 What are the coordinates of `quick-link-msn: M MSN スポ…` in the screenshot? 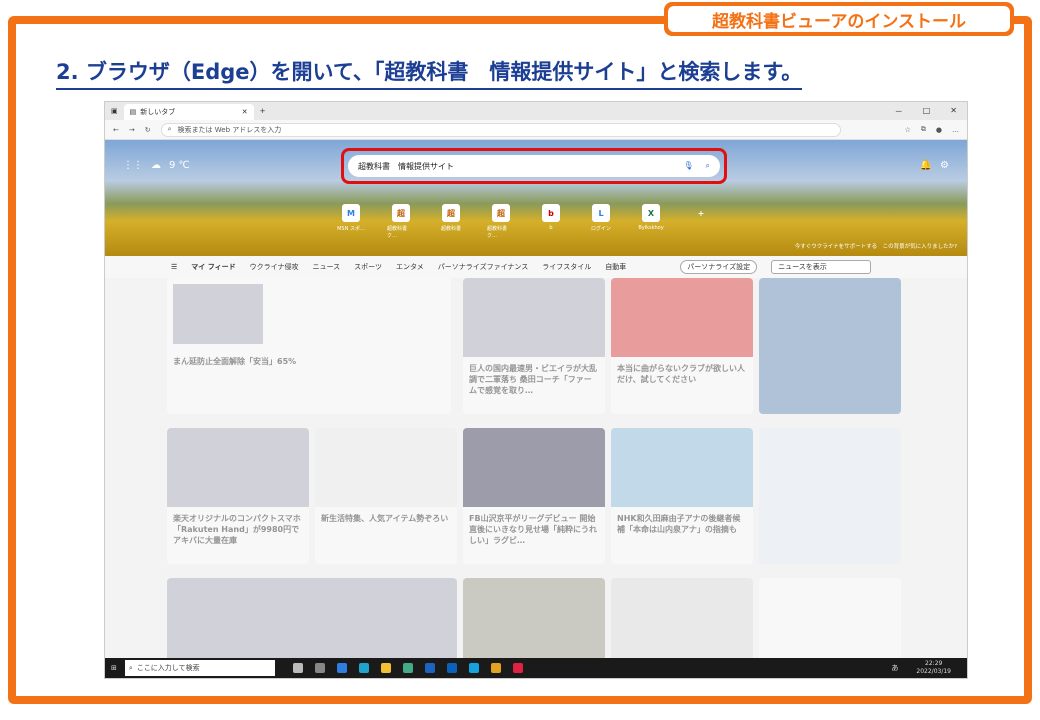 It's located at (351, 221).